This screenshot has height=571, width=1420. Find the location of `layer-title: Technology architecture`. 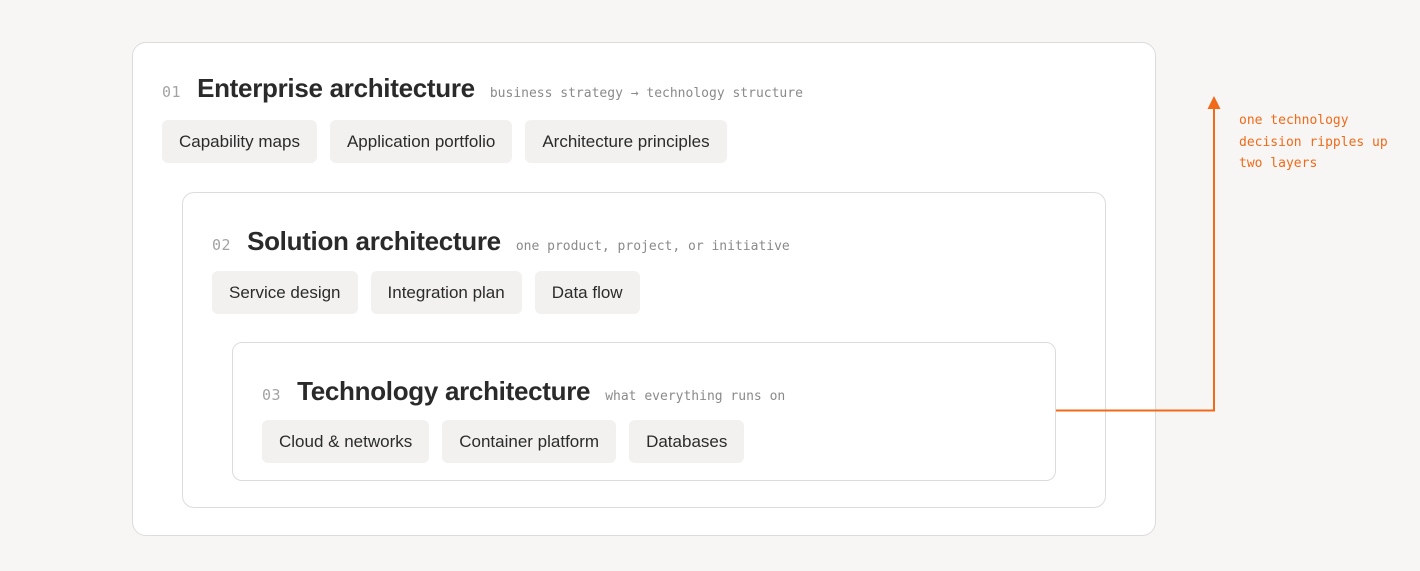

layer-title: Technology architecture is located at coordinates (444, 391).